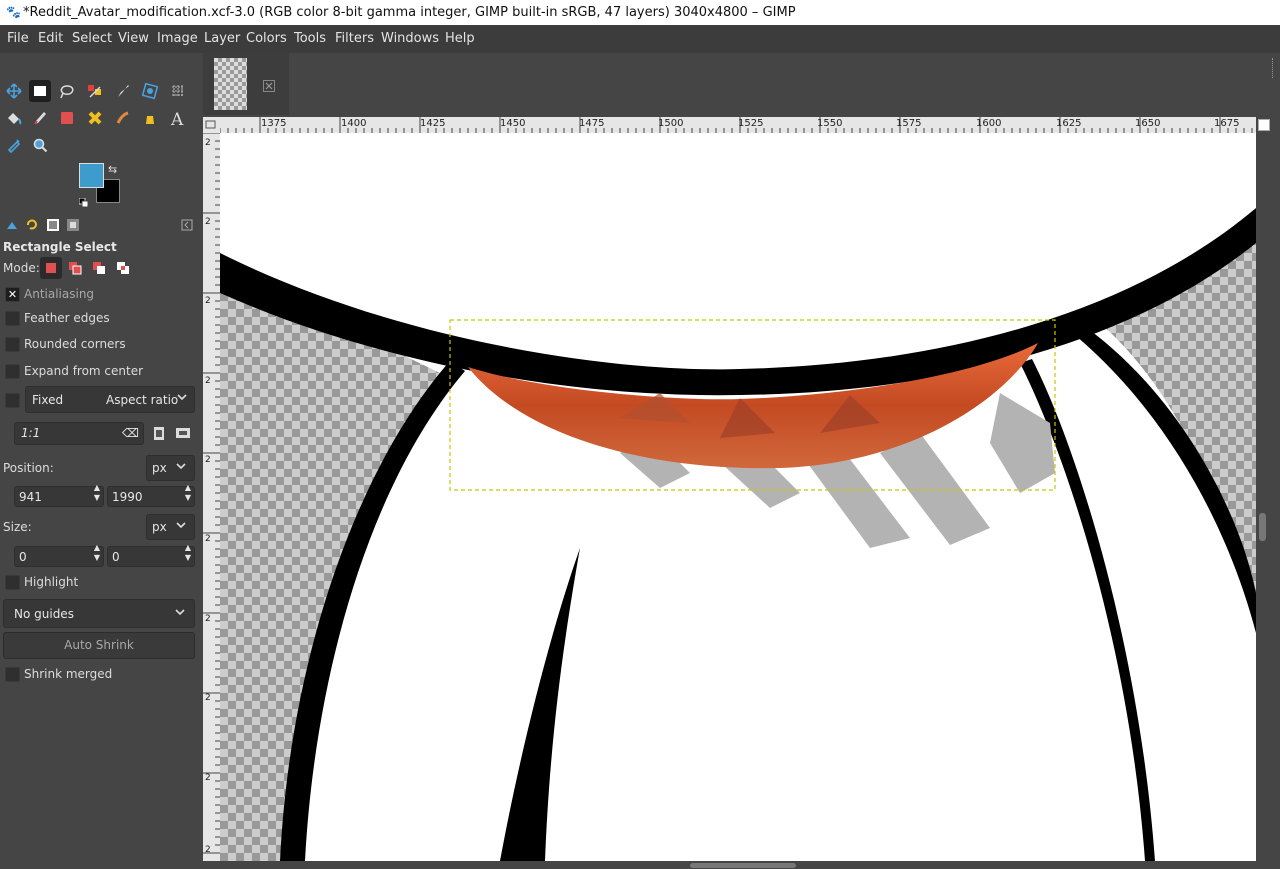  What do you see at coordinates (12, 371) in the screenshot?
I see `expand-from-center-checkbox` at bounding box center [12, 371].